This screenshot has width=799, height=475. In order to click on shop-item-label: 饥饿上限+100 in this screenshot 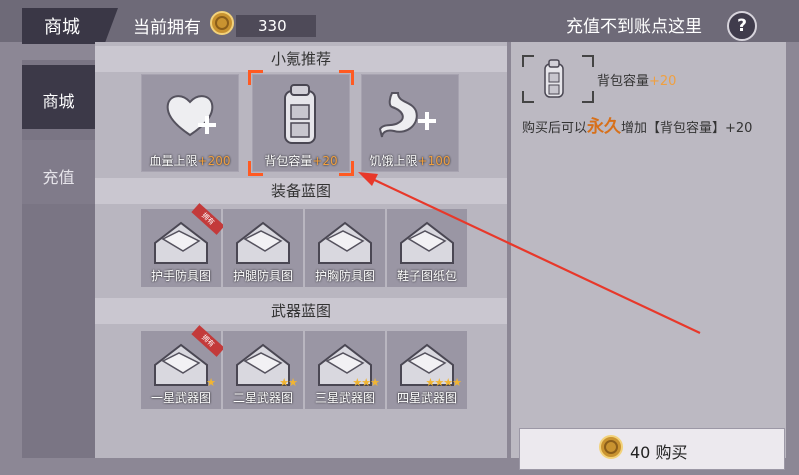, I will do `click(410, 161)`.